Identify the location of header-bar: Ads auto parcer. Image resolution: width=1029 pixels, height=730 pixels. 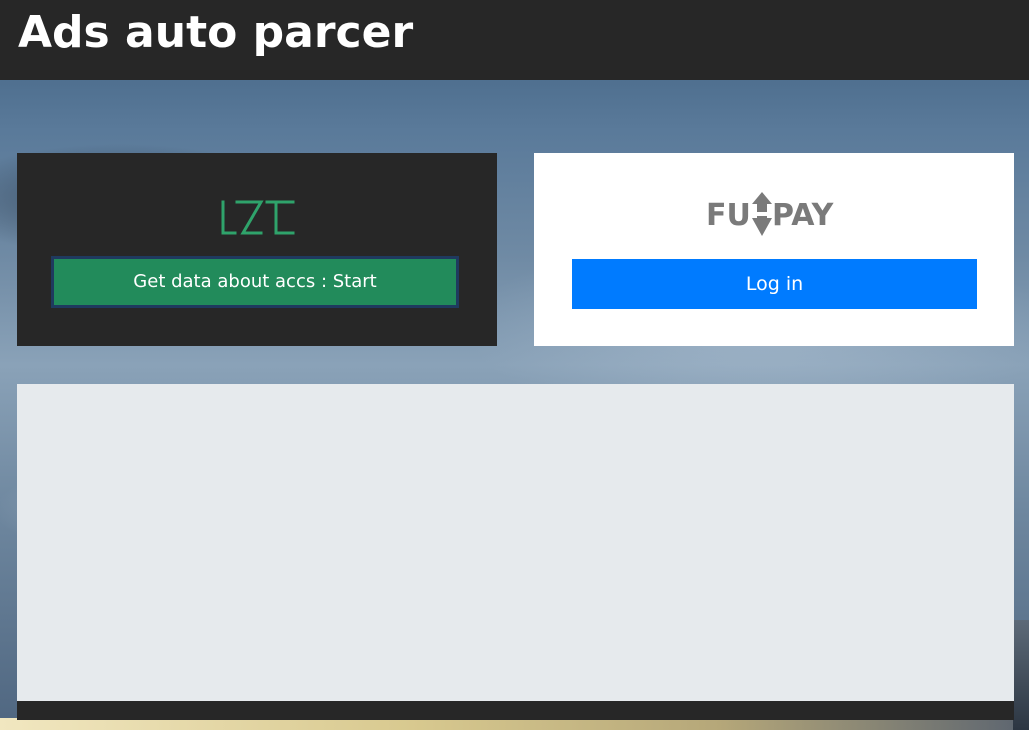
(514, 40).